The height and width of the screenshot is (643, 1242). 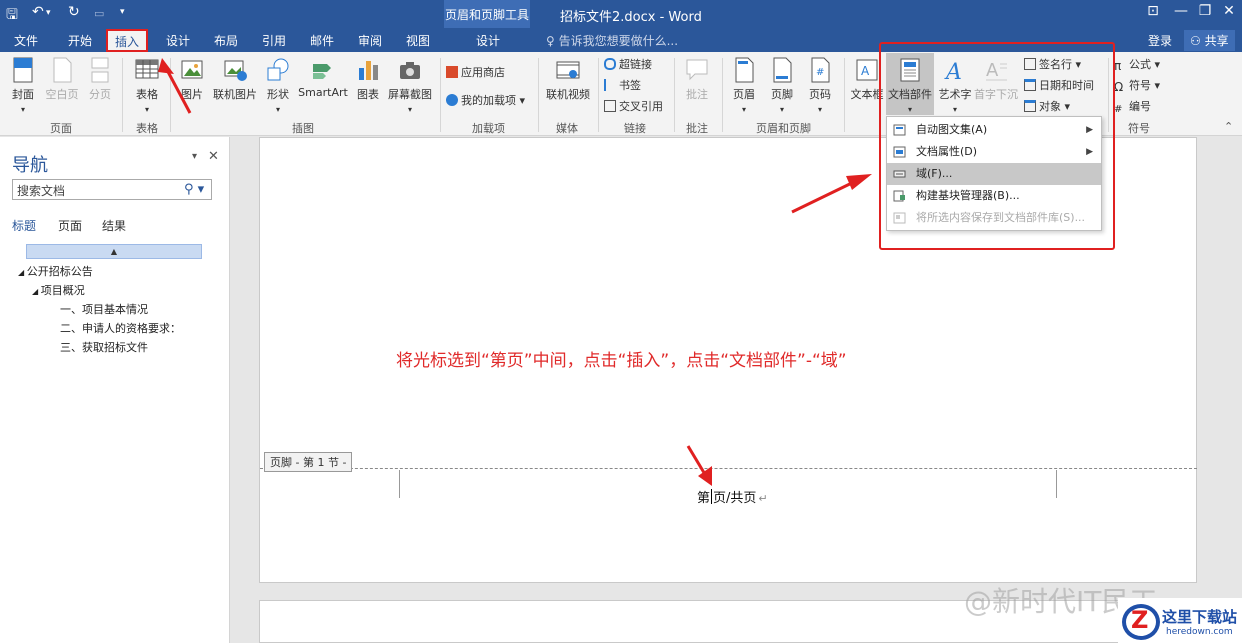 What do you see at coordinates (147, 85) in the screenshot?
I see `table-button: 表格 ▾` at bounding box center [147, 85].